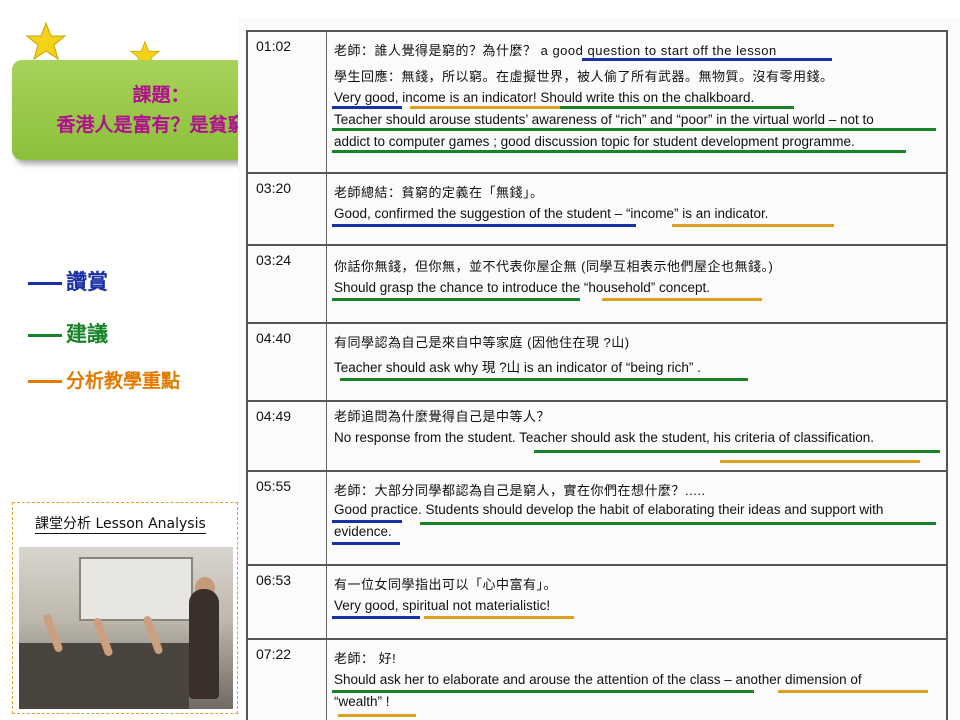 Image resolution: width=960 pixels, height=720 pixels. I want to click on legend-line-orange, so click(45, 381).